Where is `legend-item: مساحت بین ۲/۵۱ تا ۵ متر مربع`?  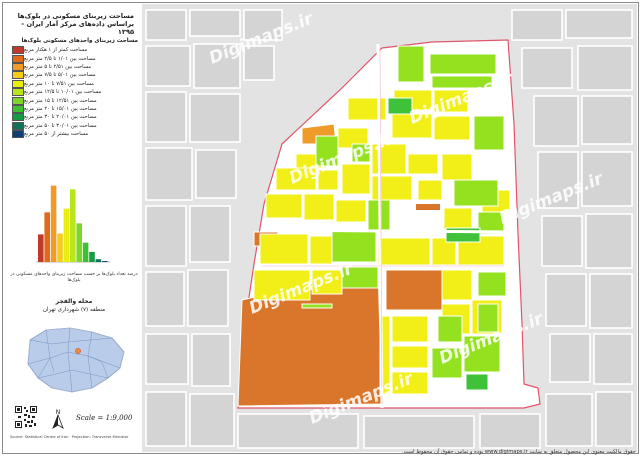
legend-item: مساحت بین ۲/۵۱ تا ۵ متر مربع is located at coordinates (74, 66).